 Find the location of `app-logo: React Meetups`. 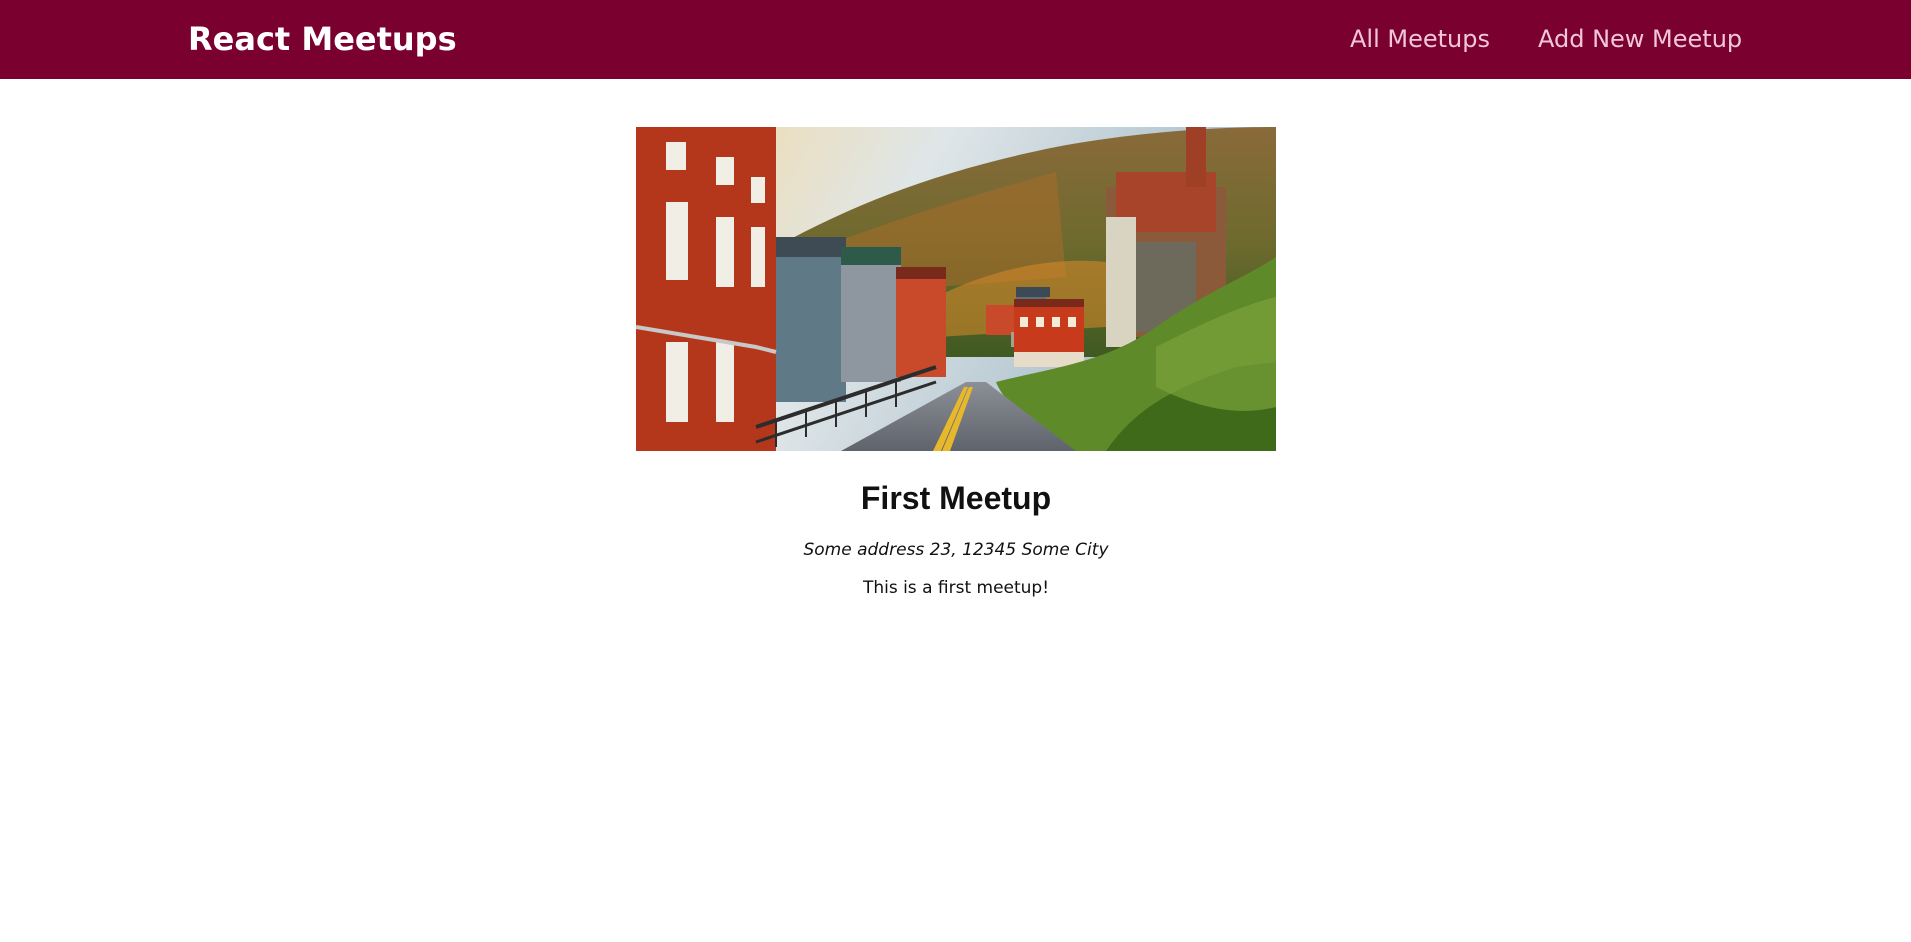

app-logo: React Meetups is located at coordinates (322, 39).